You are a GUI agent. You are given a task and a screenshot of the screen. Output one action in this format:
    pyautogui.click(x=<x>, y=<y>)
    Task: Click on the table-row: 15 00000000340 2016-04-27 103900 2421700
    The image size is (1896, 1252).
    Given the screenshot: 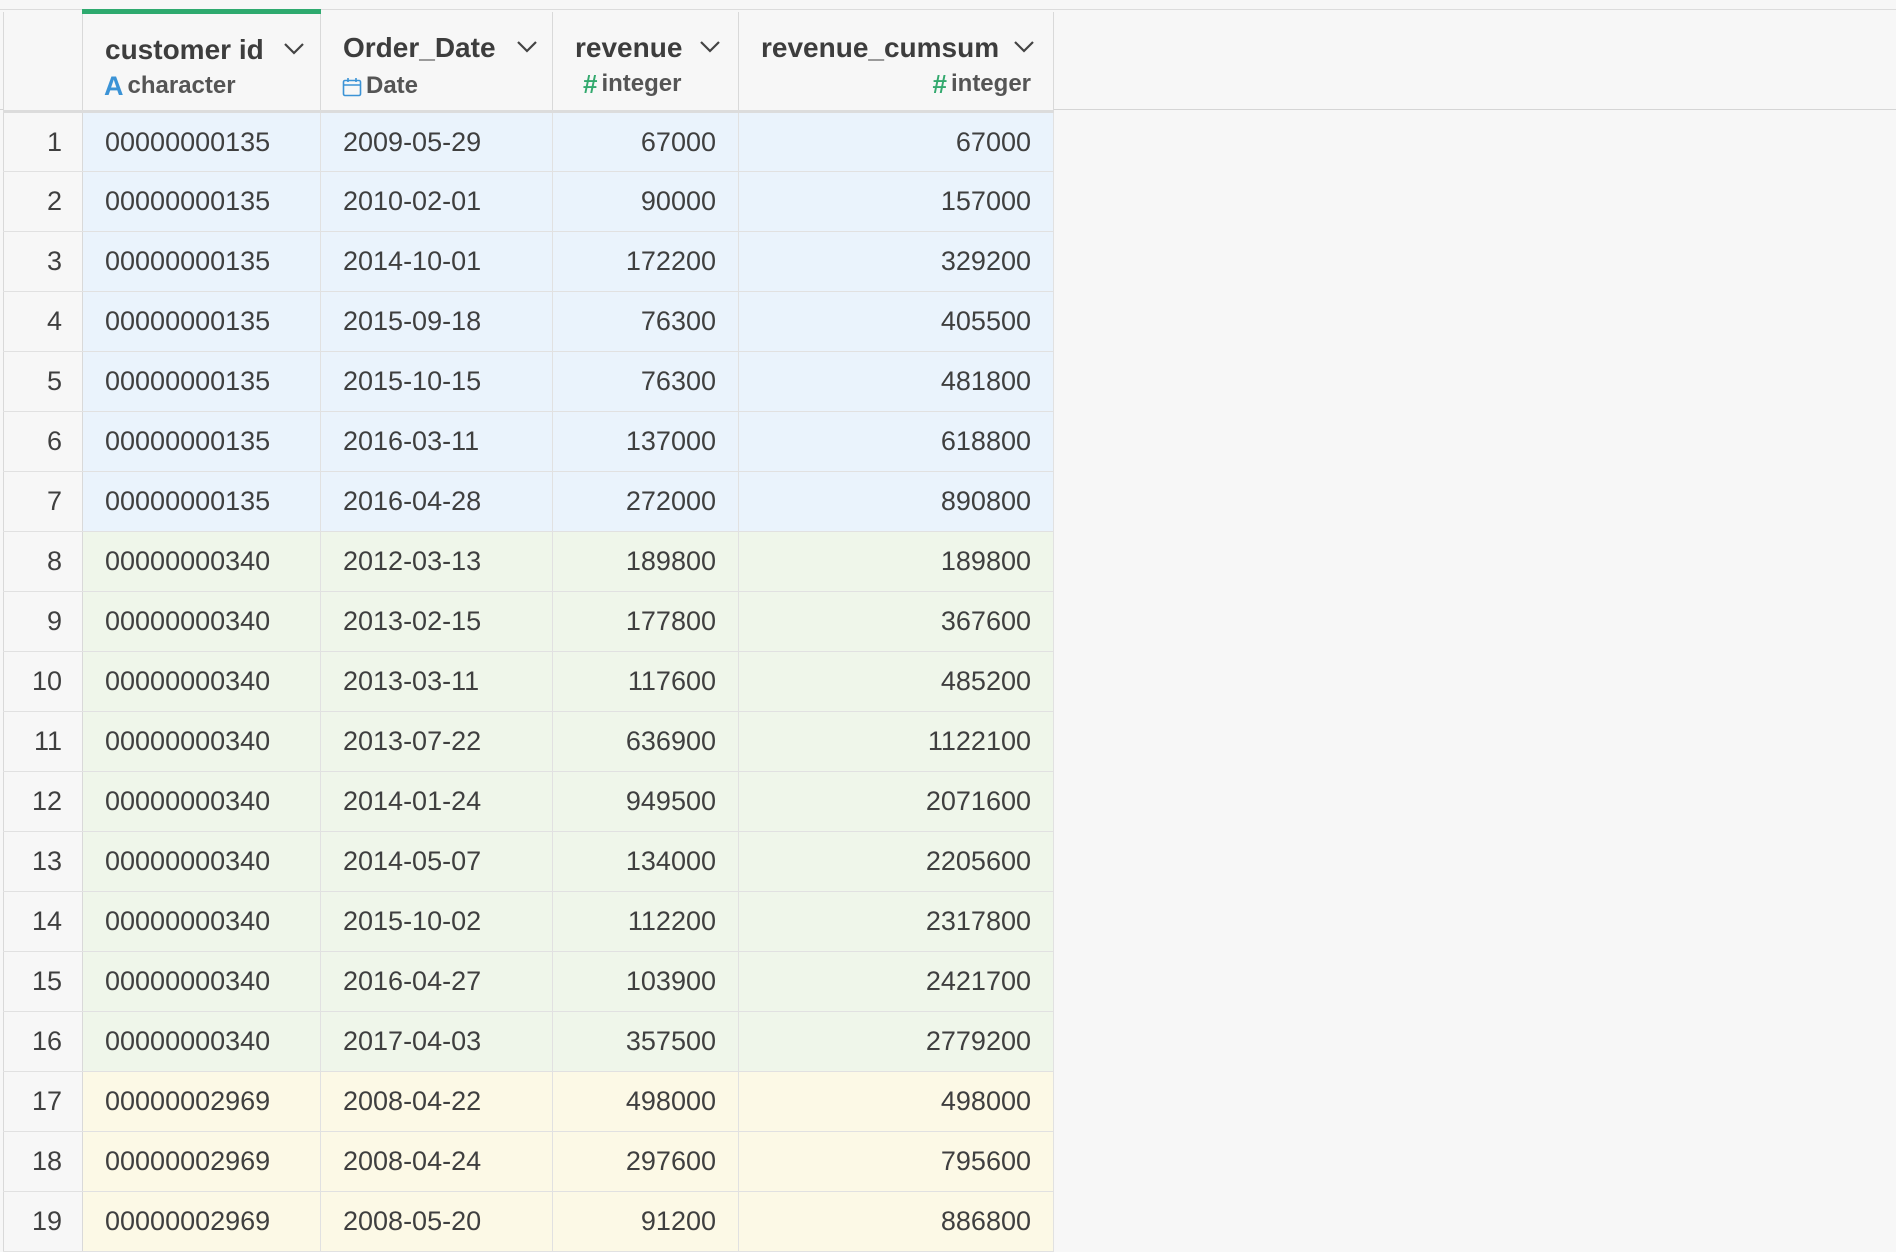 What is the action you would take?
    pyautogui.click(x=528, y=981)
    